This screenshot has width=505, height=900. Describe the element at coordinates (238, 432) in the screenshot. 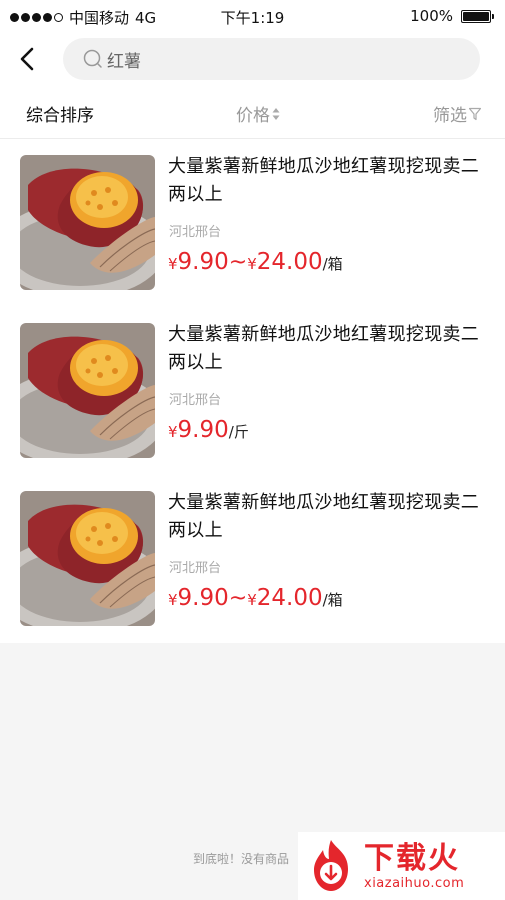

I see `price-unit: /斤` at that location.